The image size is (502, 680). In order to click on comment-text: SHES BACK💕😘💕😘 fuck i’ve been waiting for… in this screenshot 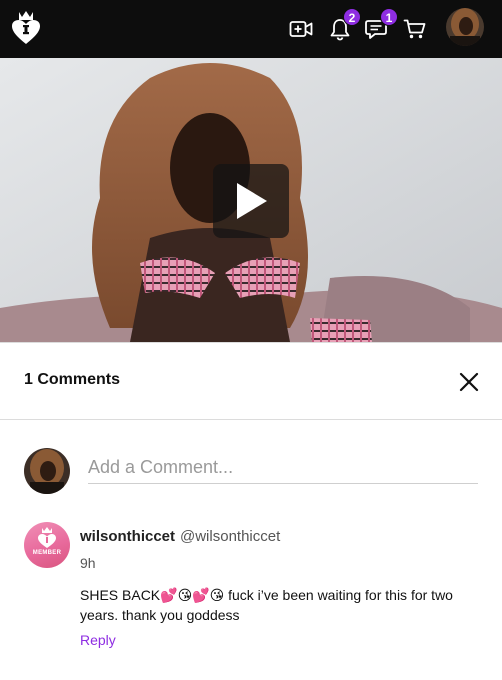, I will do `click(266, 605)`.